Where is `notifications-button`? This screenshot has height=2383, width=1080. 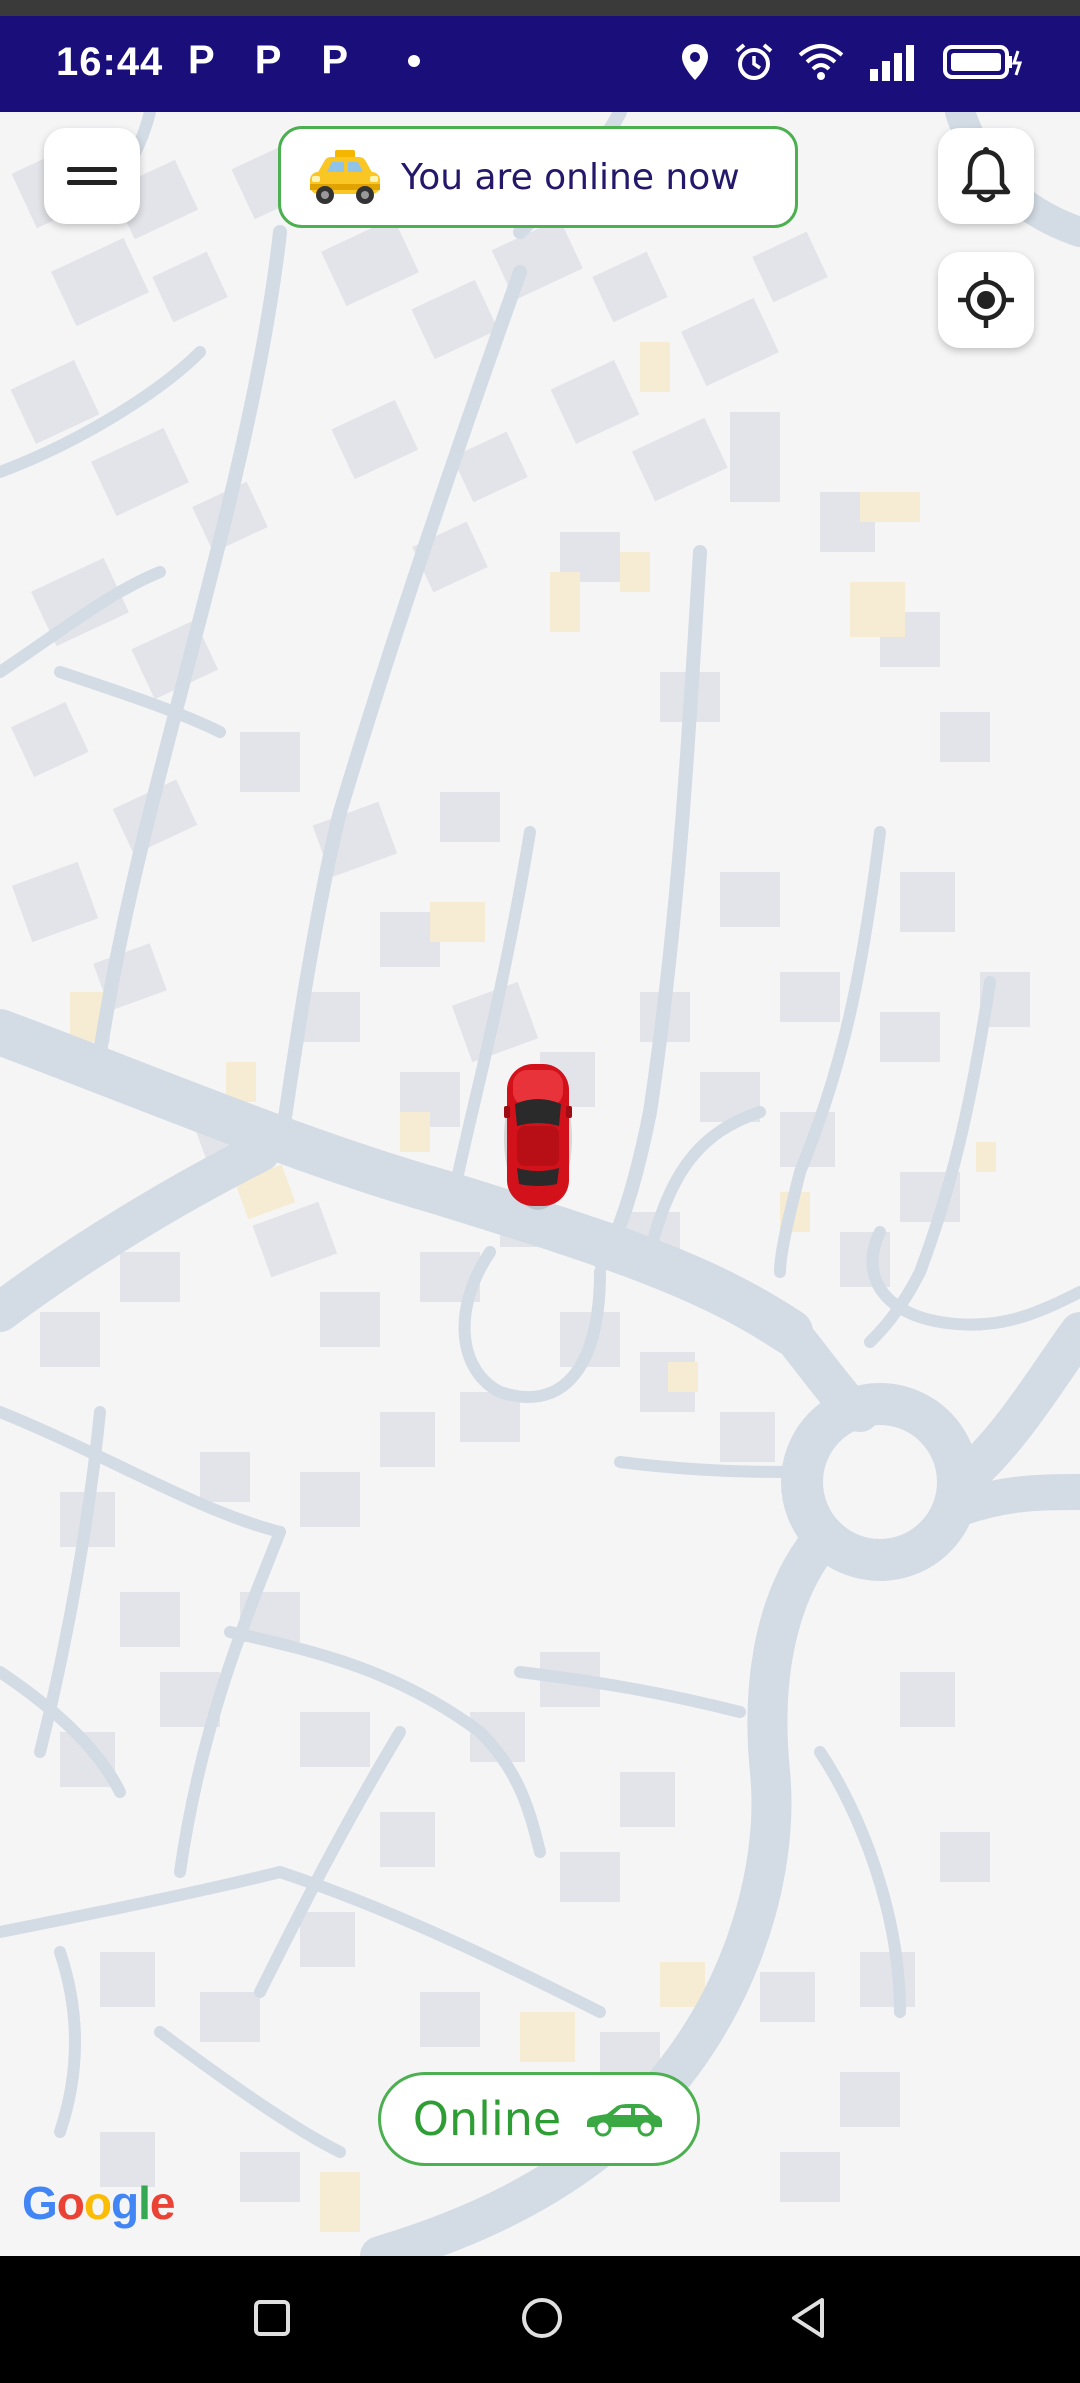
notifications-button is located at coordinates (986, 176).